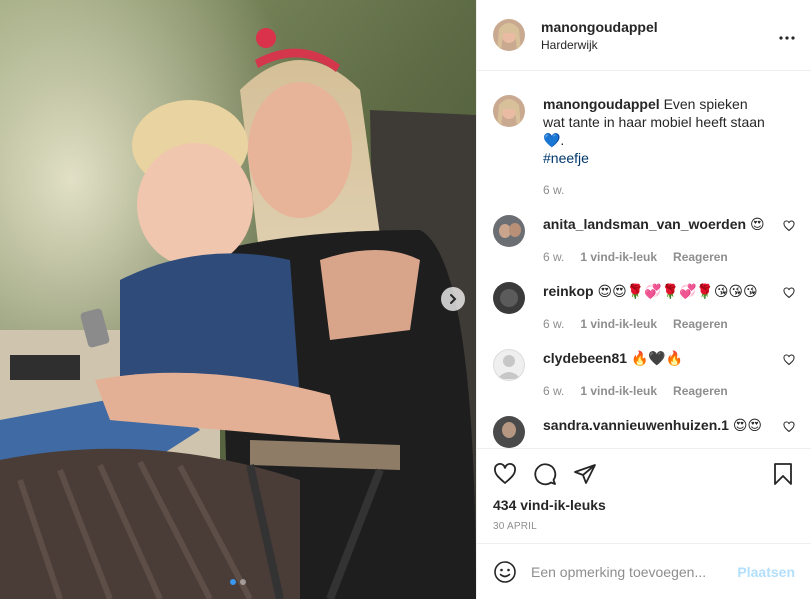  I want to click on comment-icon, so click(545, 474).